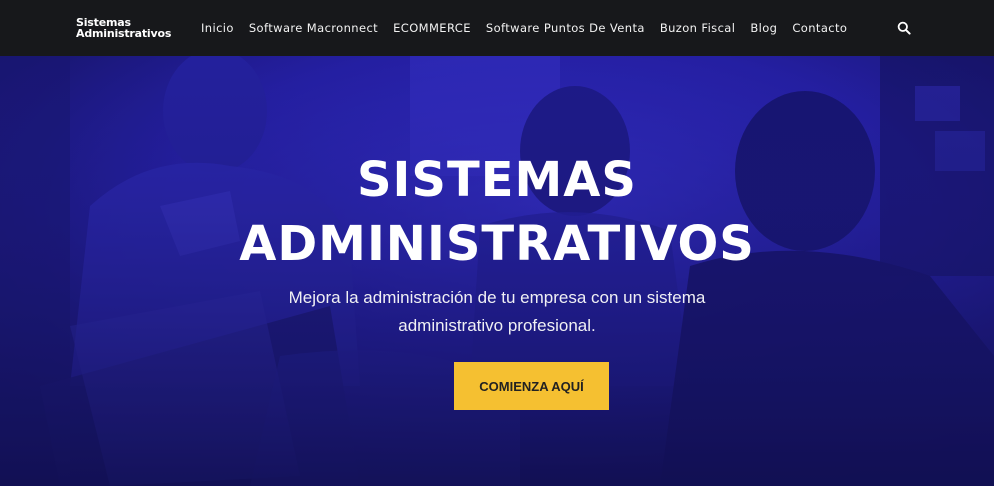  What do you see at coordinates (313, 28) in the screenshot?
I see `nav-item-software-macronnect: Software Macronnect` at bounding box center [313, 28].